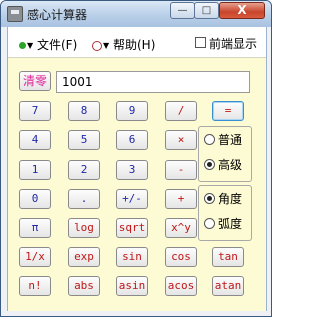 Image resolution: width=320 pixels, height=317 pixels. Describe the element at coordinates (132, 286) in the screenshot. I see `asin-button: asin` at that location.